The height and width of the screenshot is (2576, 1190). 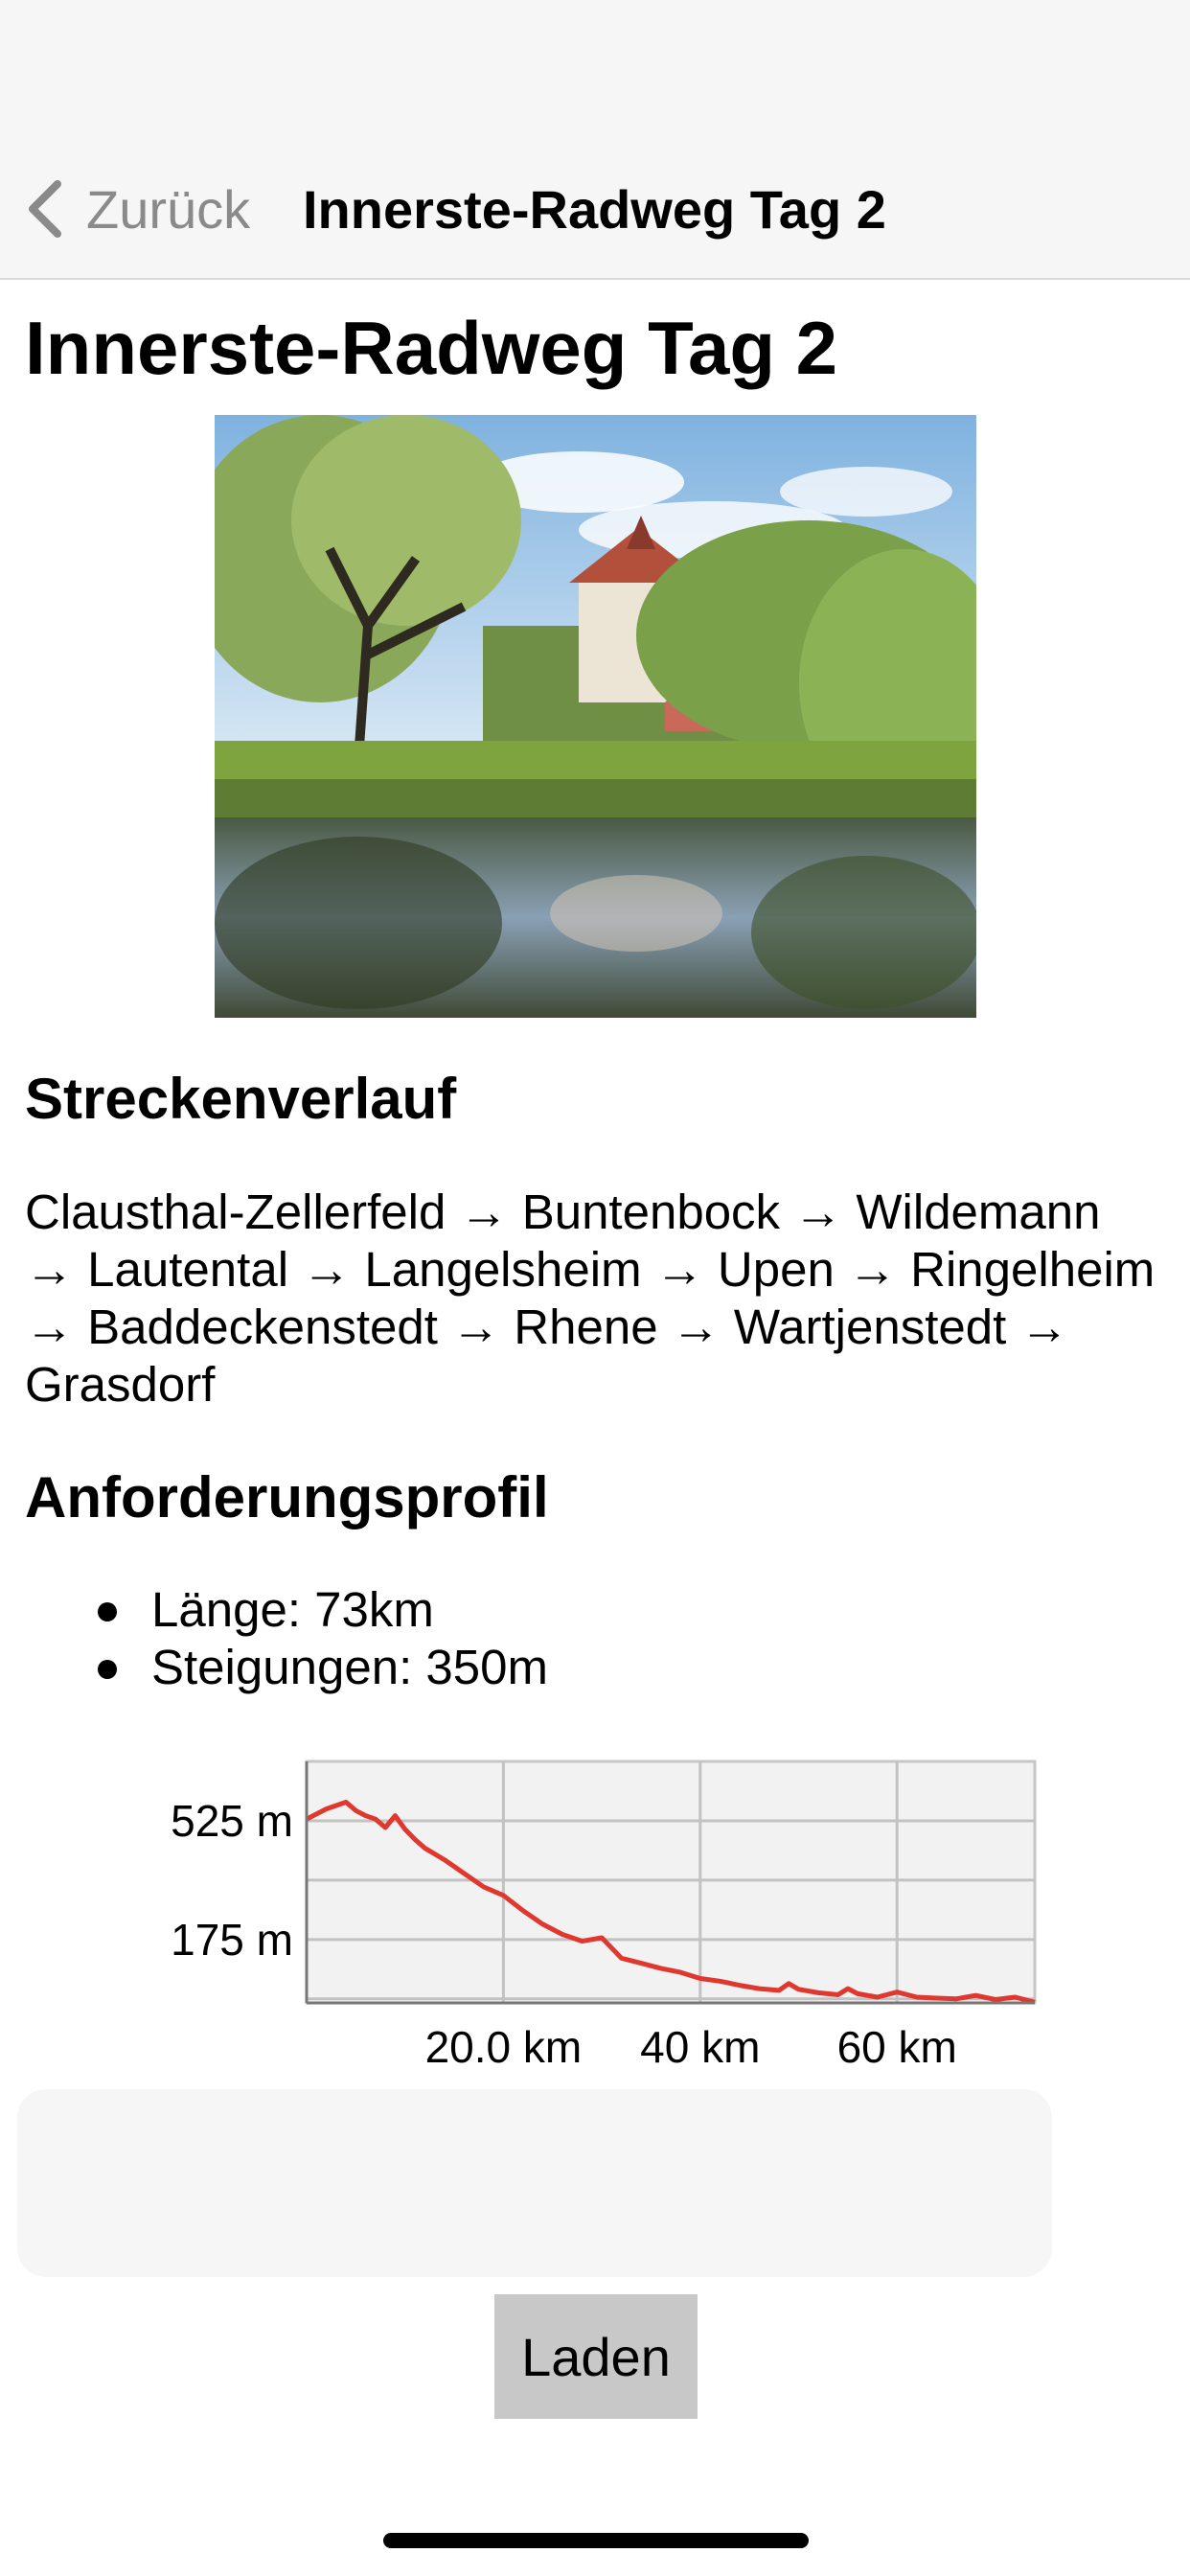 I want to click on requirement-length: Länge: 73km, so click(x=293, y=1609).